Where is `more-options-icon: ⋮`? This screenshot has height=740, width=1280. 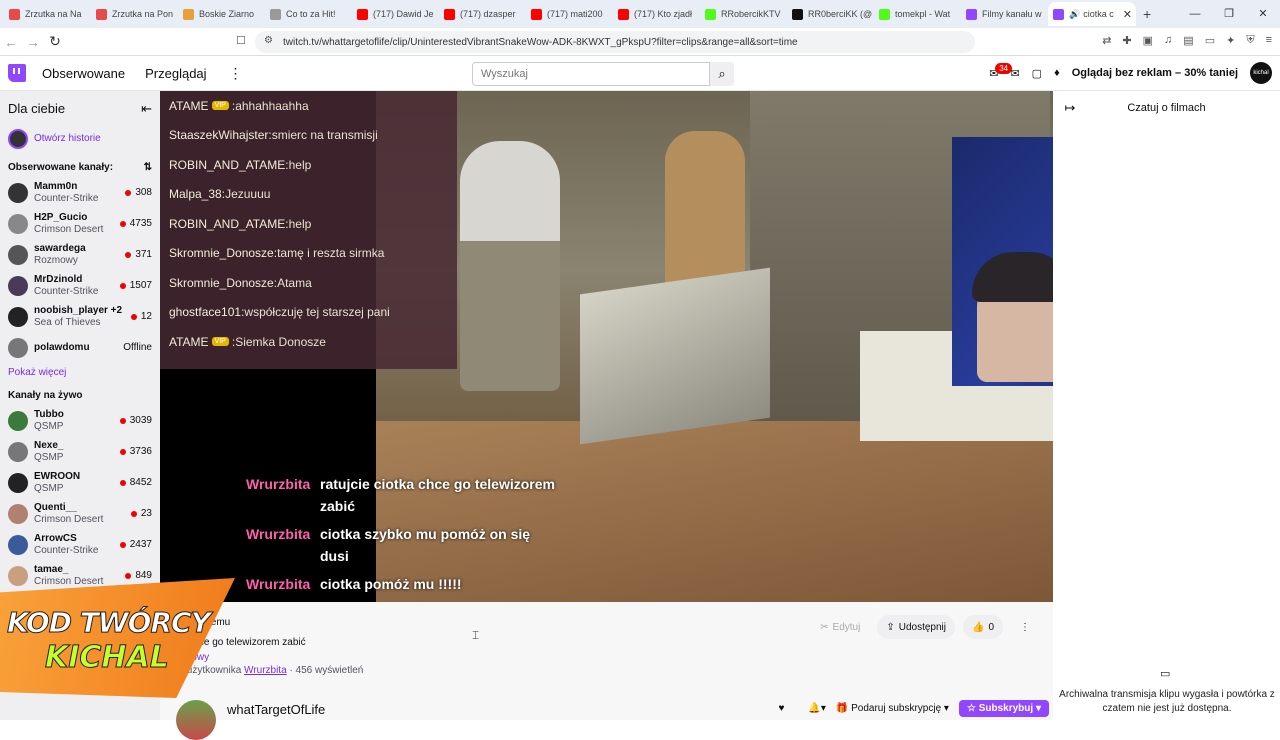 more-options-icon: ⋮ is located at coordinates (1025, 627).